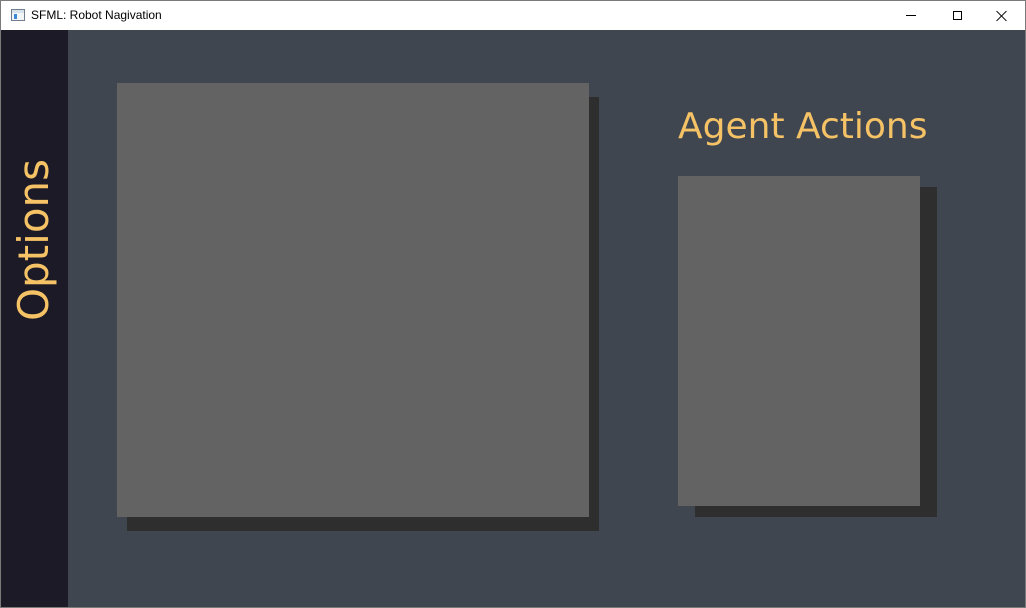  What do you see at coordinates (803, 126) in the screenshot?
I see `agent-actions-title: Agent Actions` at bounding box center [803, 126].